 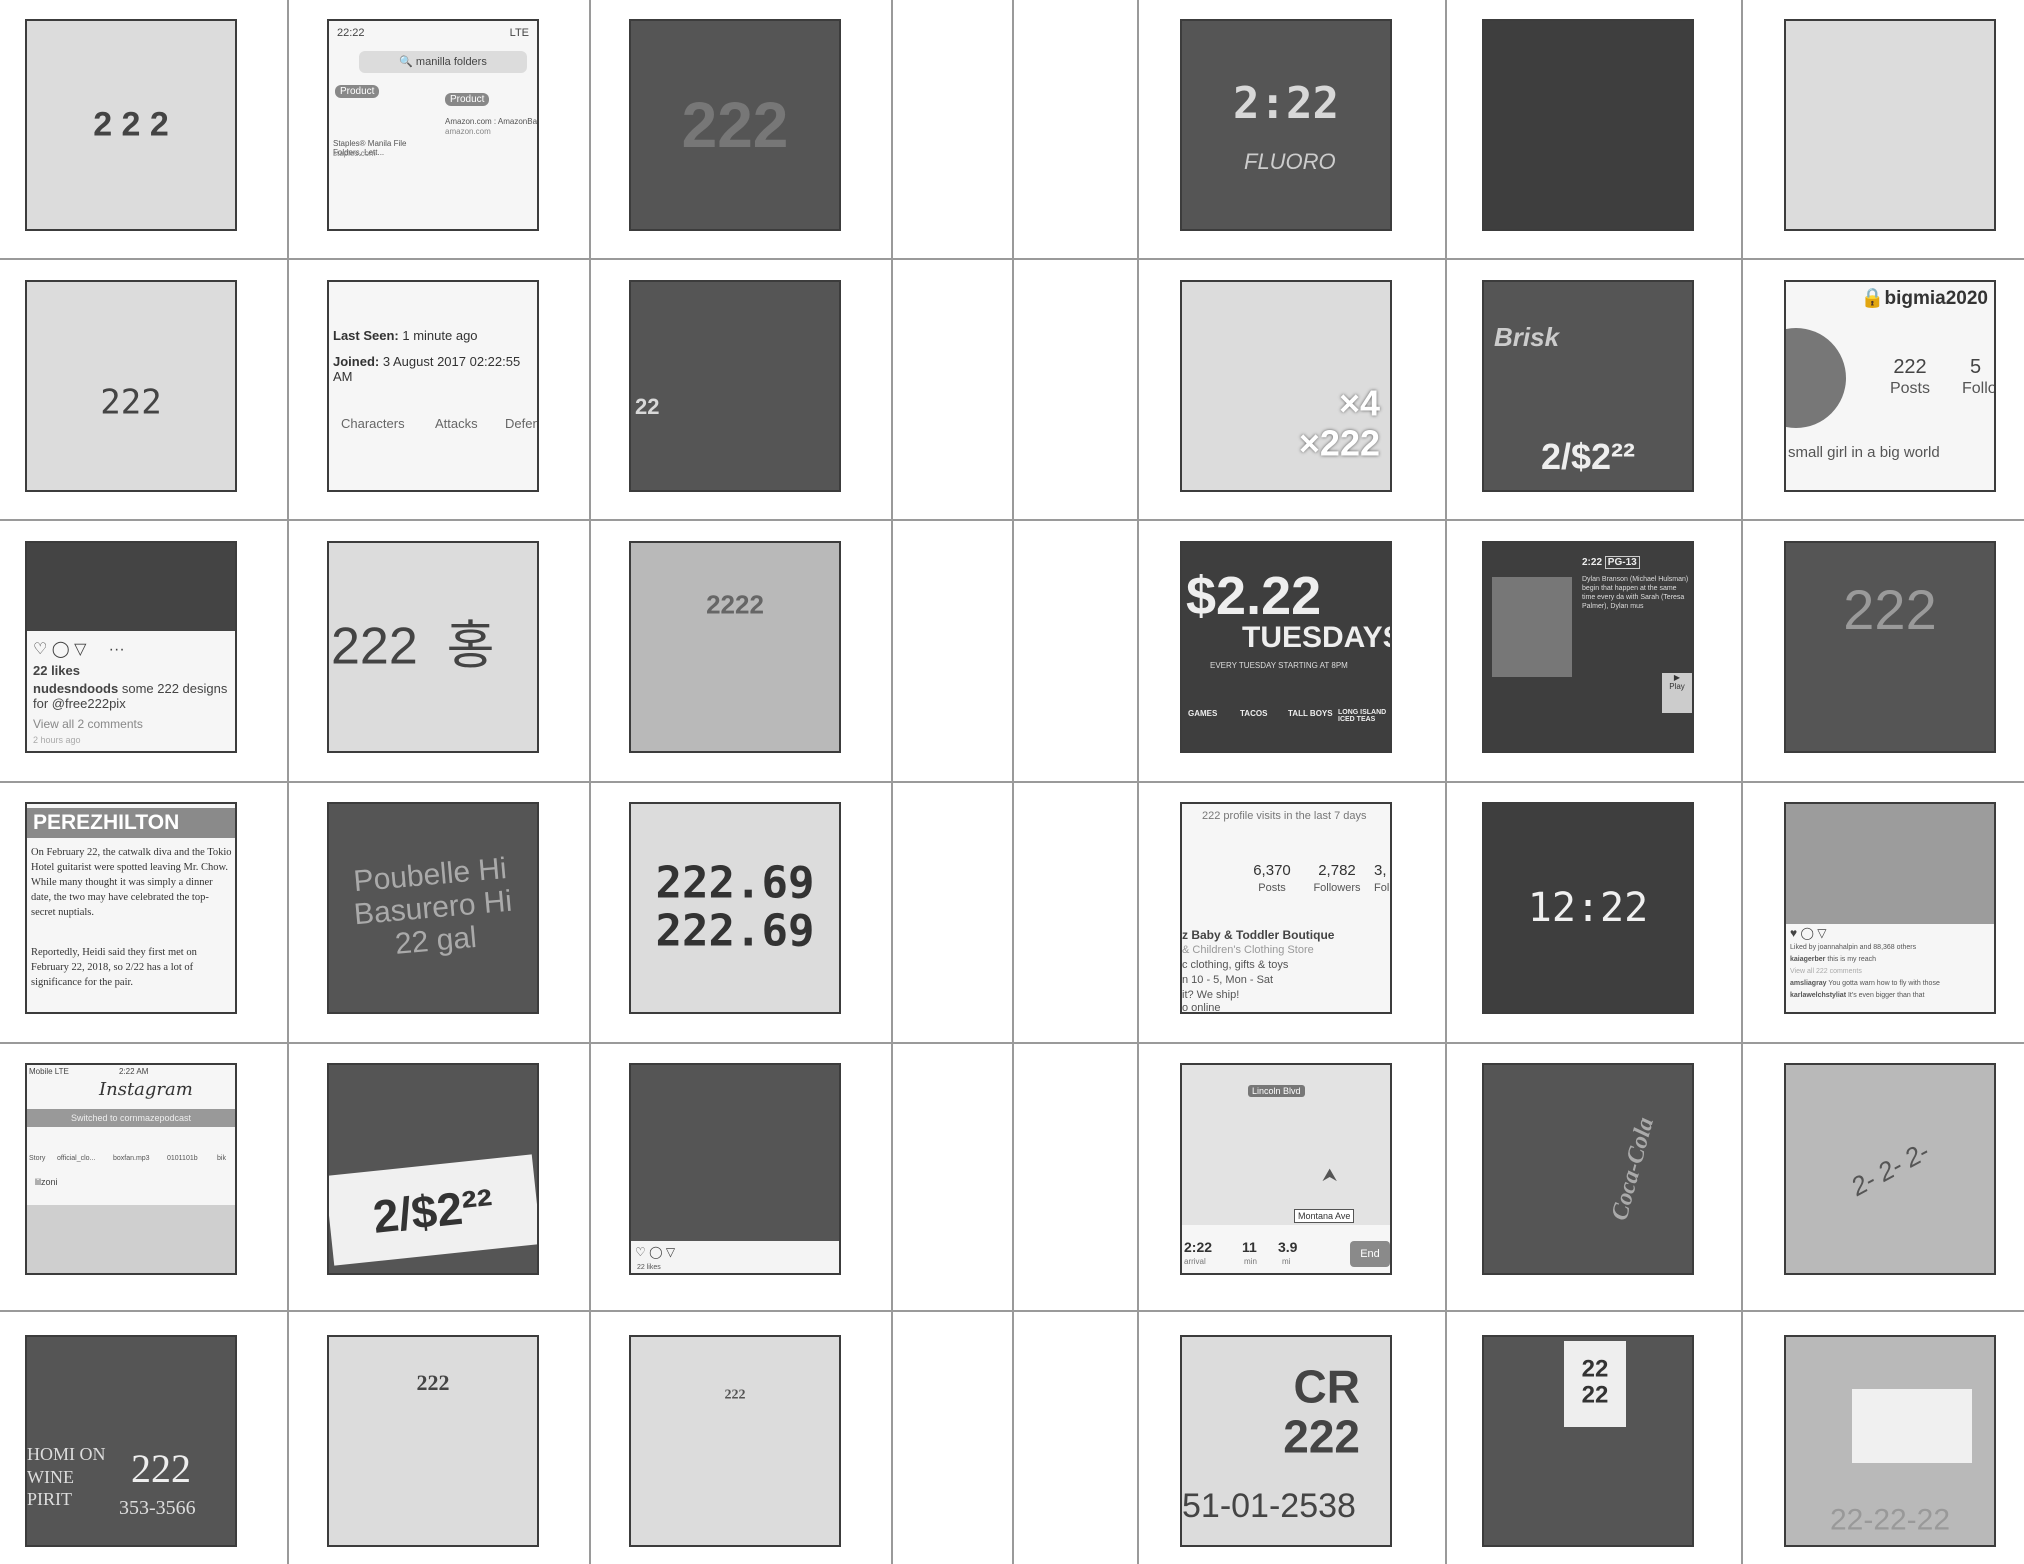 What do you see at coordinates (1284, 816) in the screenshot?
I see `profile-visits: 222 profile visits in the last 7 days` at bounding box center [1284, 816].